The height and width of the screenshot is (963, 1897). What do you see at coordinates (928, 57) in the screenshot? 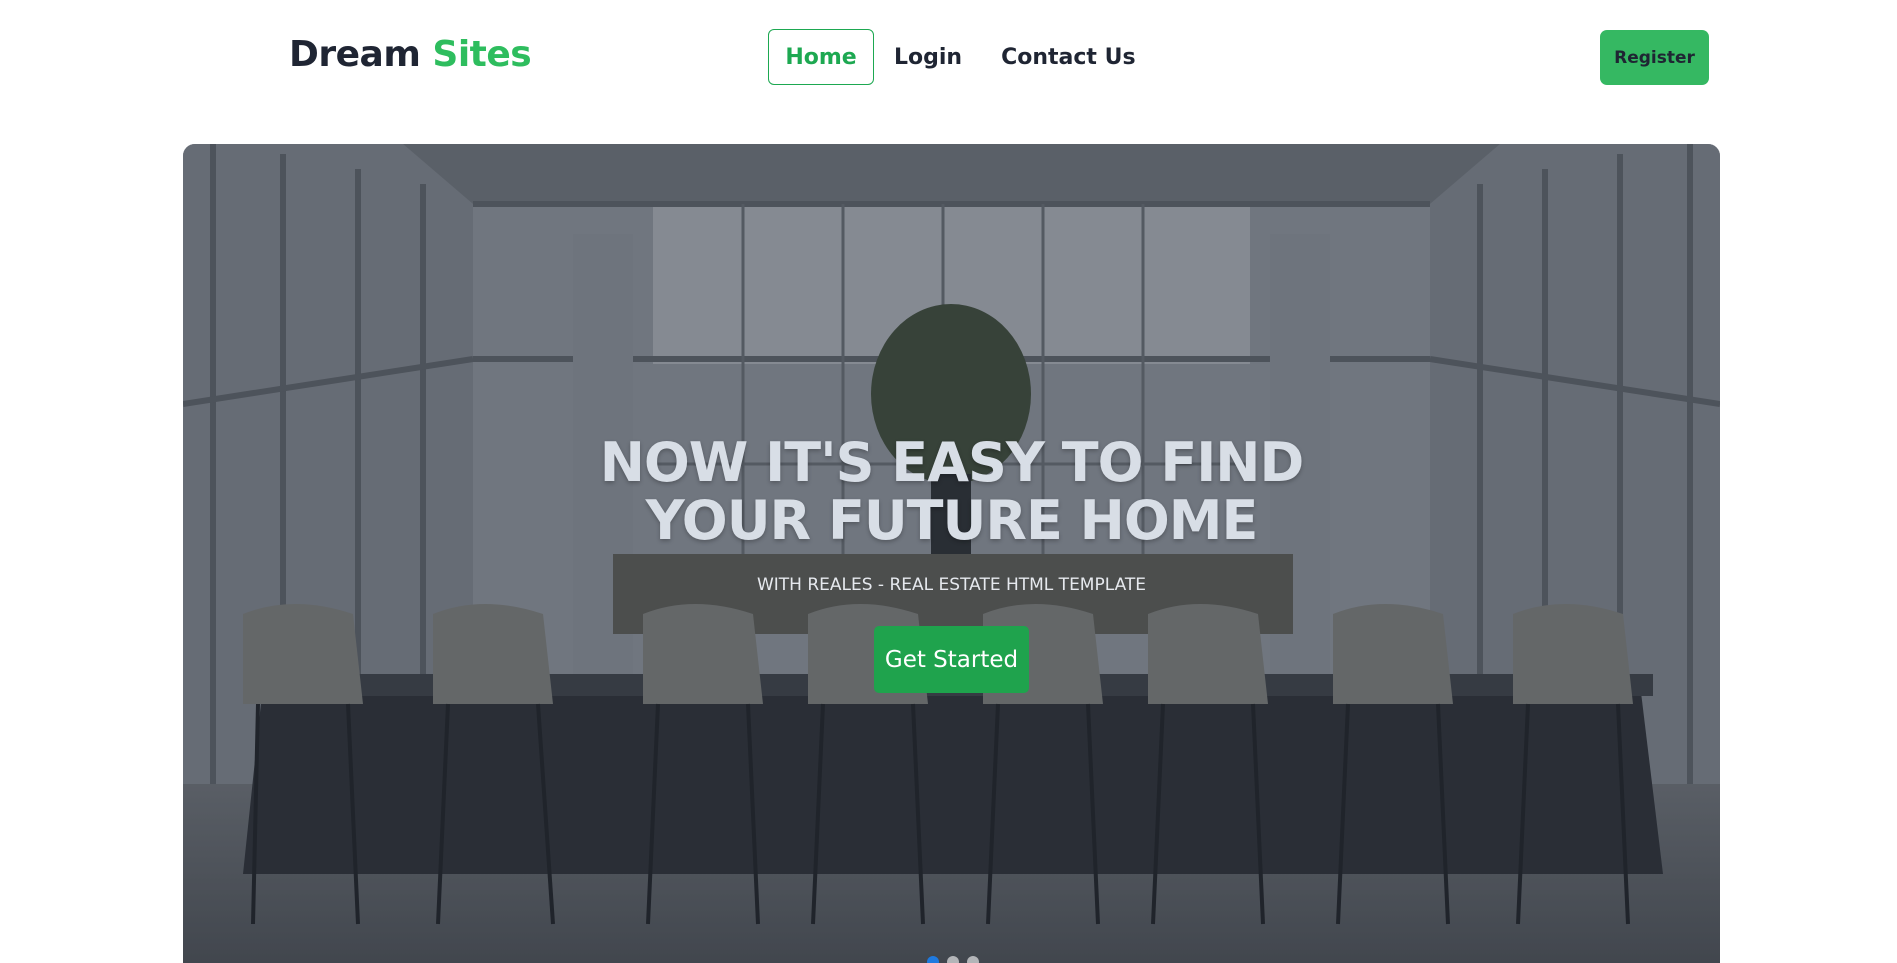
I see `nav-link-login: Login` at bounding box center [928, 57].